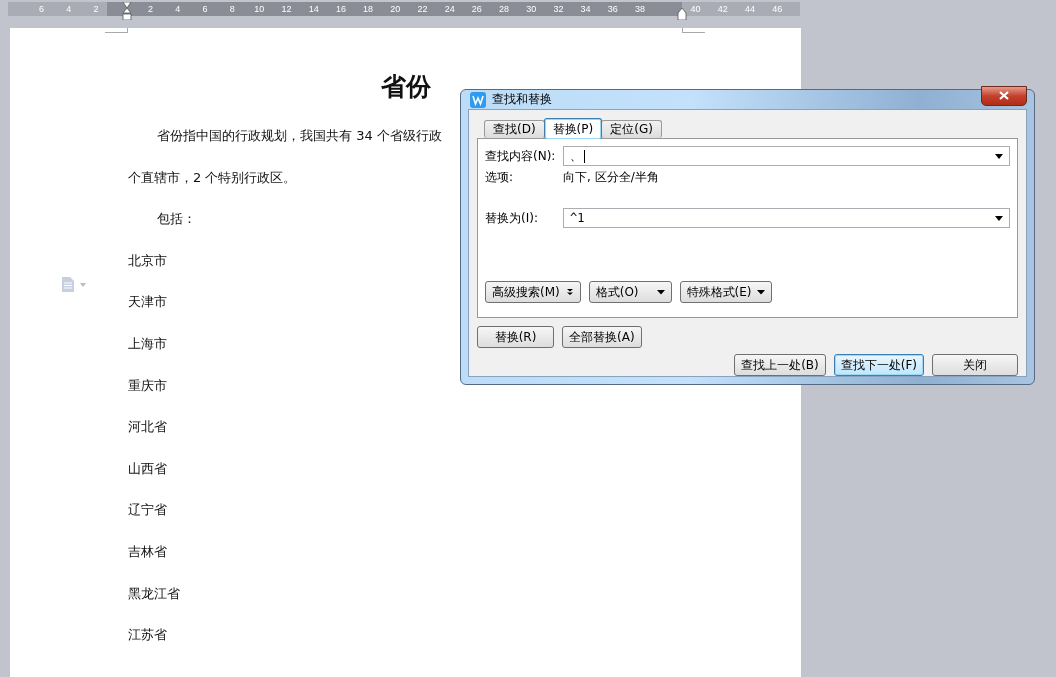 The width and height of the screenshot is (1056, 677). Describe the element at coordinates (514, 129) in the screenshot. I see `tab: 查找(D)` at that location.